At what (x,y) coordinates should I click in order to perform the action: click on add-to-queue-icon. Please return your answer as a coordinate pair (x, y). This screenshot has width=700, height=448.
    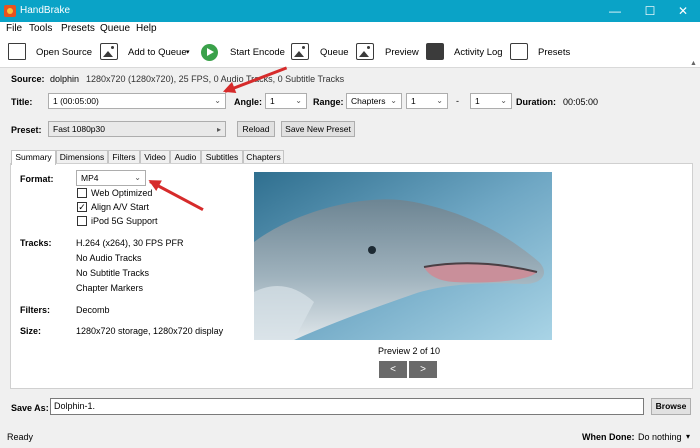
    Looking at the image, I should click on (109, 51).